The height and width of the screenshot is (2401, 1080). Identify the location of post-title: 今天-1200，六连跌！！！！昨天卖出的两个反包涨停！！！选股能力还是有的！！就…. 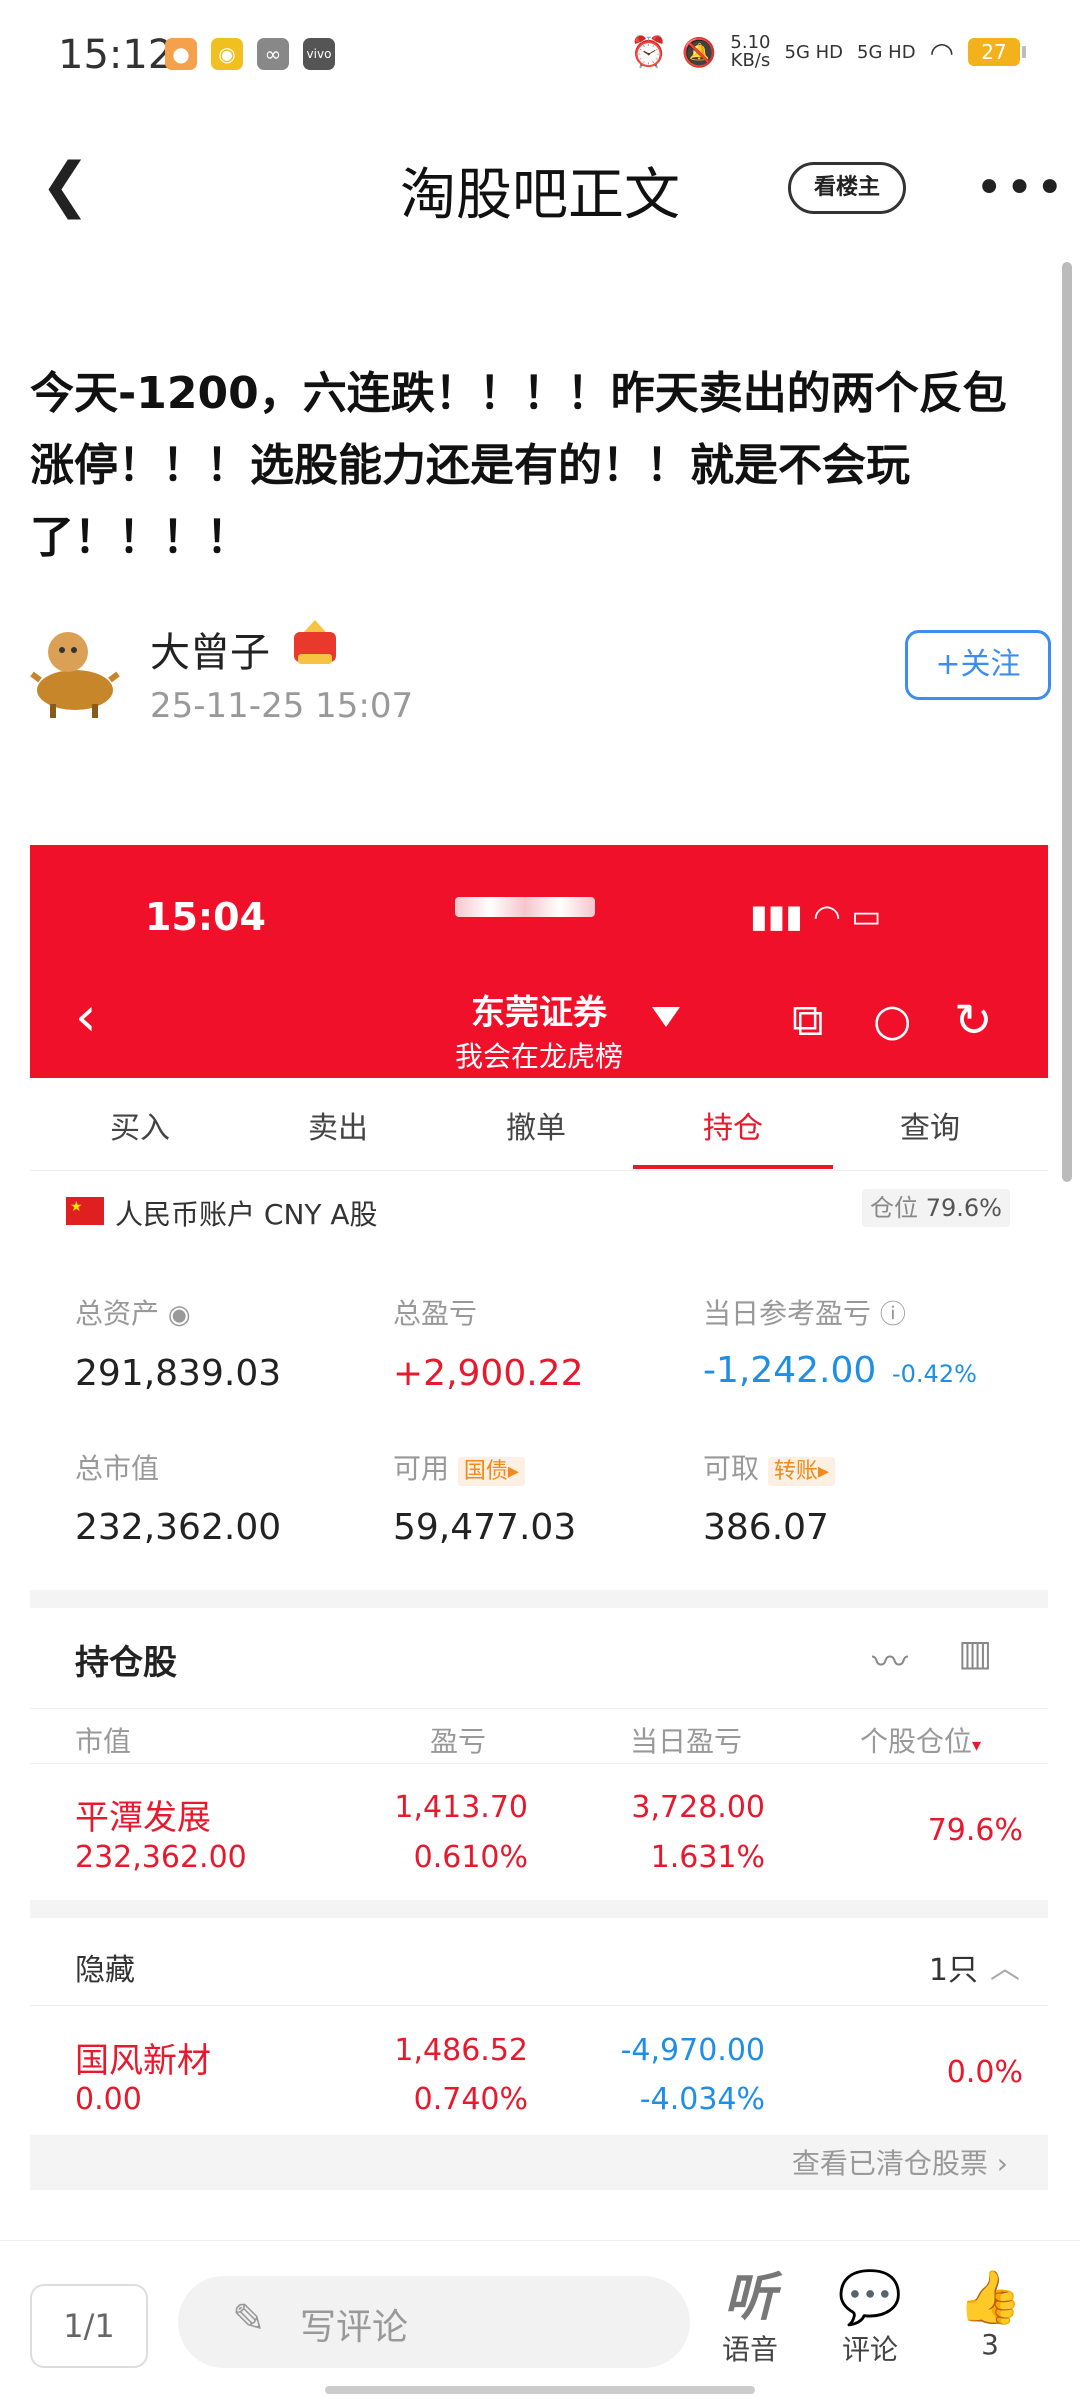
(518, 465).